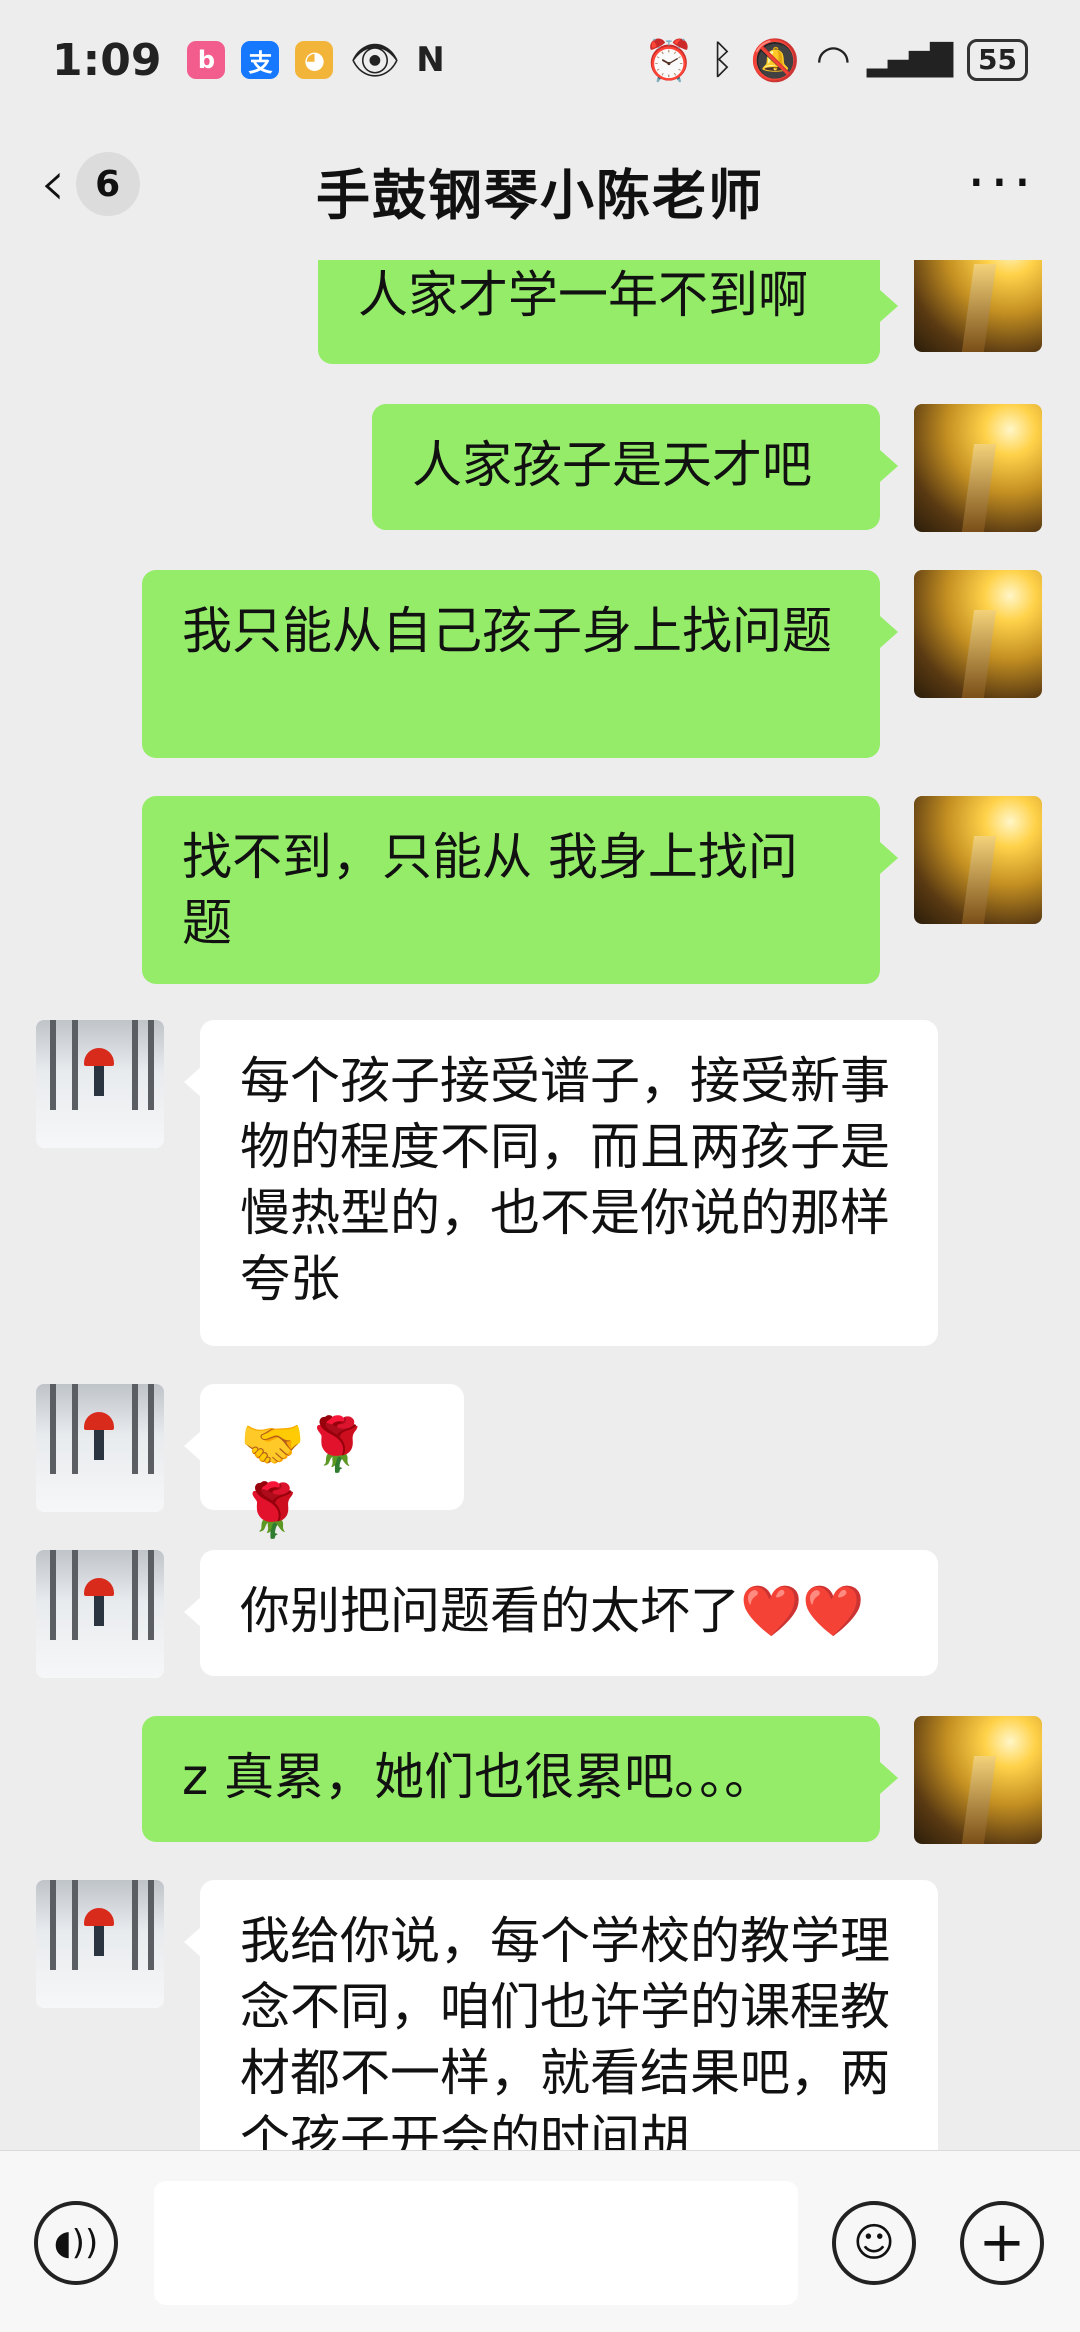 Image resolution: width=1080 pixels, height=2332 pixels. What do you see at coordinates (314, 60) in the screenshot?
I see `monkey-icon: ◕` at bounding box center [314, 60].